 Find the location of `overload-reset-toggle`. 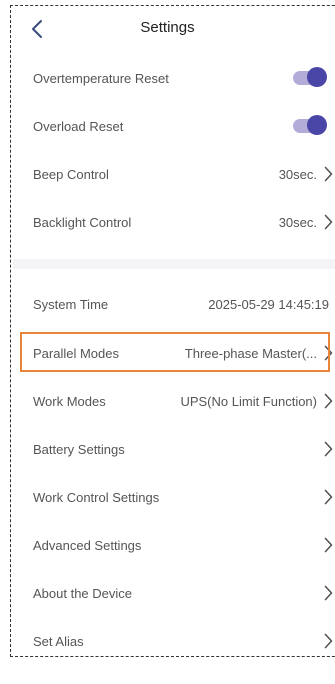

overload-reset-toggle is located at coordinates (310, 126).